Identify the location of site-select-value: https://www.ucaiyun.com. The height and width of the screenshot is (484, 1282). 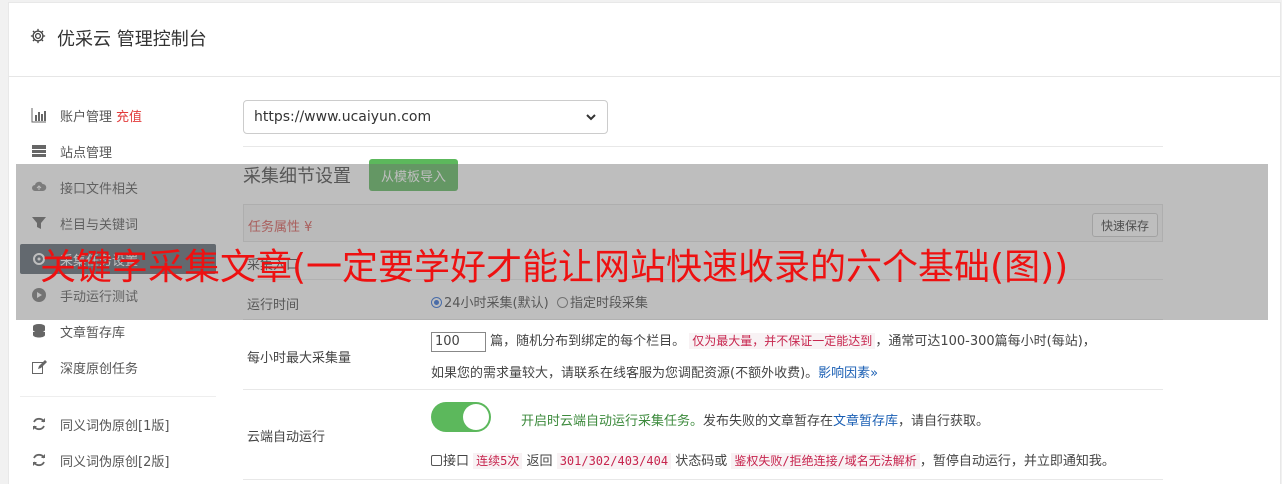
(343, 117).